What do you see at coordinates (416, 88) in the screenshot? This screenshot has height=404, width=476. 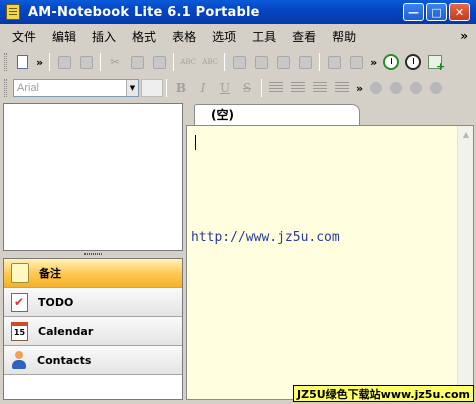 I see `outdent-icon` at bounding box center [416, 88].